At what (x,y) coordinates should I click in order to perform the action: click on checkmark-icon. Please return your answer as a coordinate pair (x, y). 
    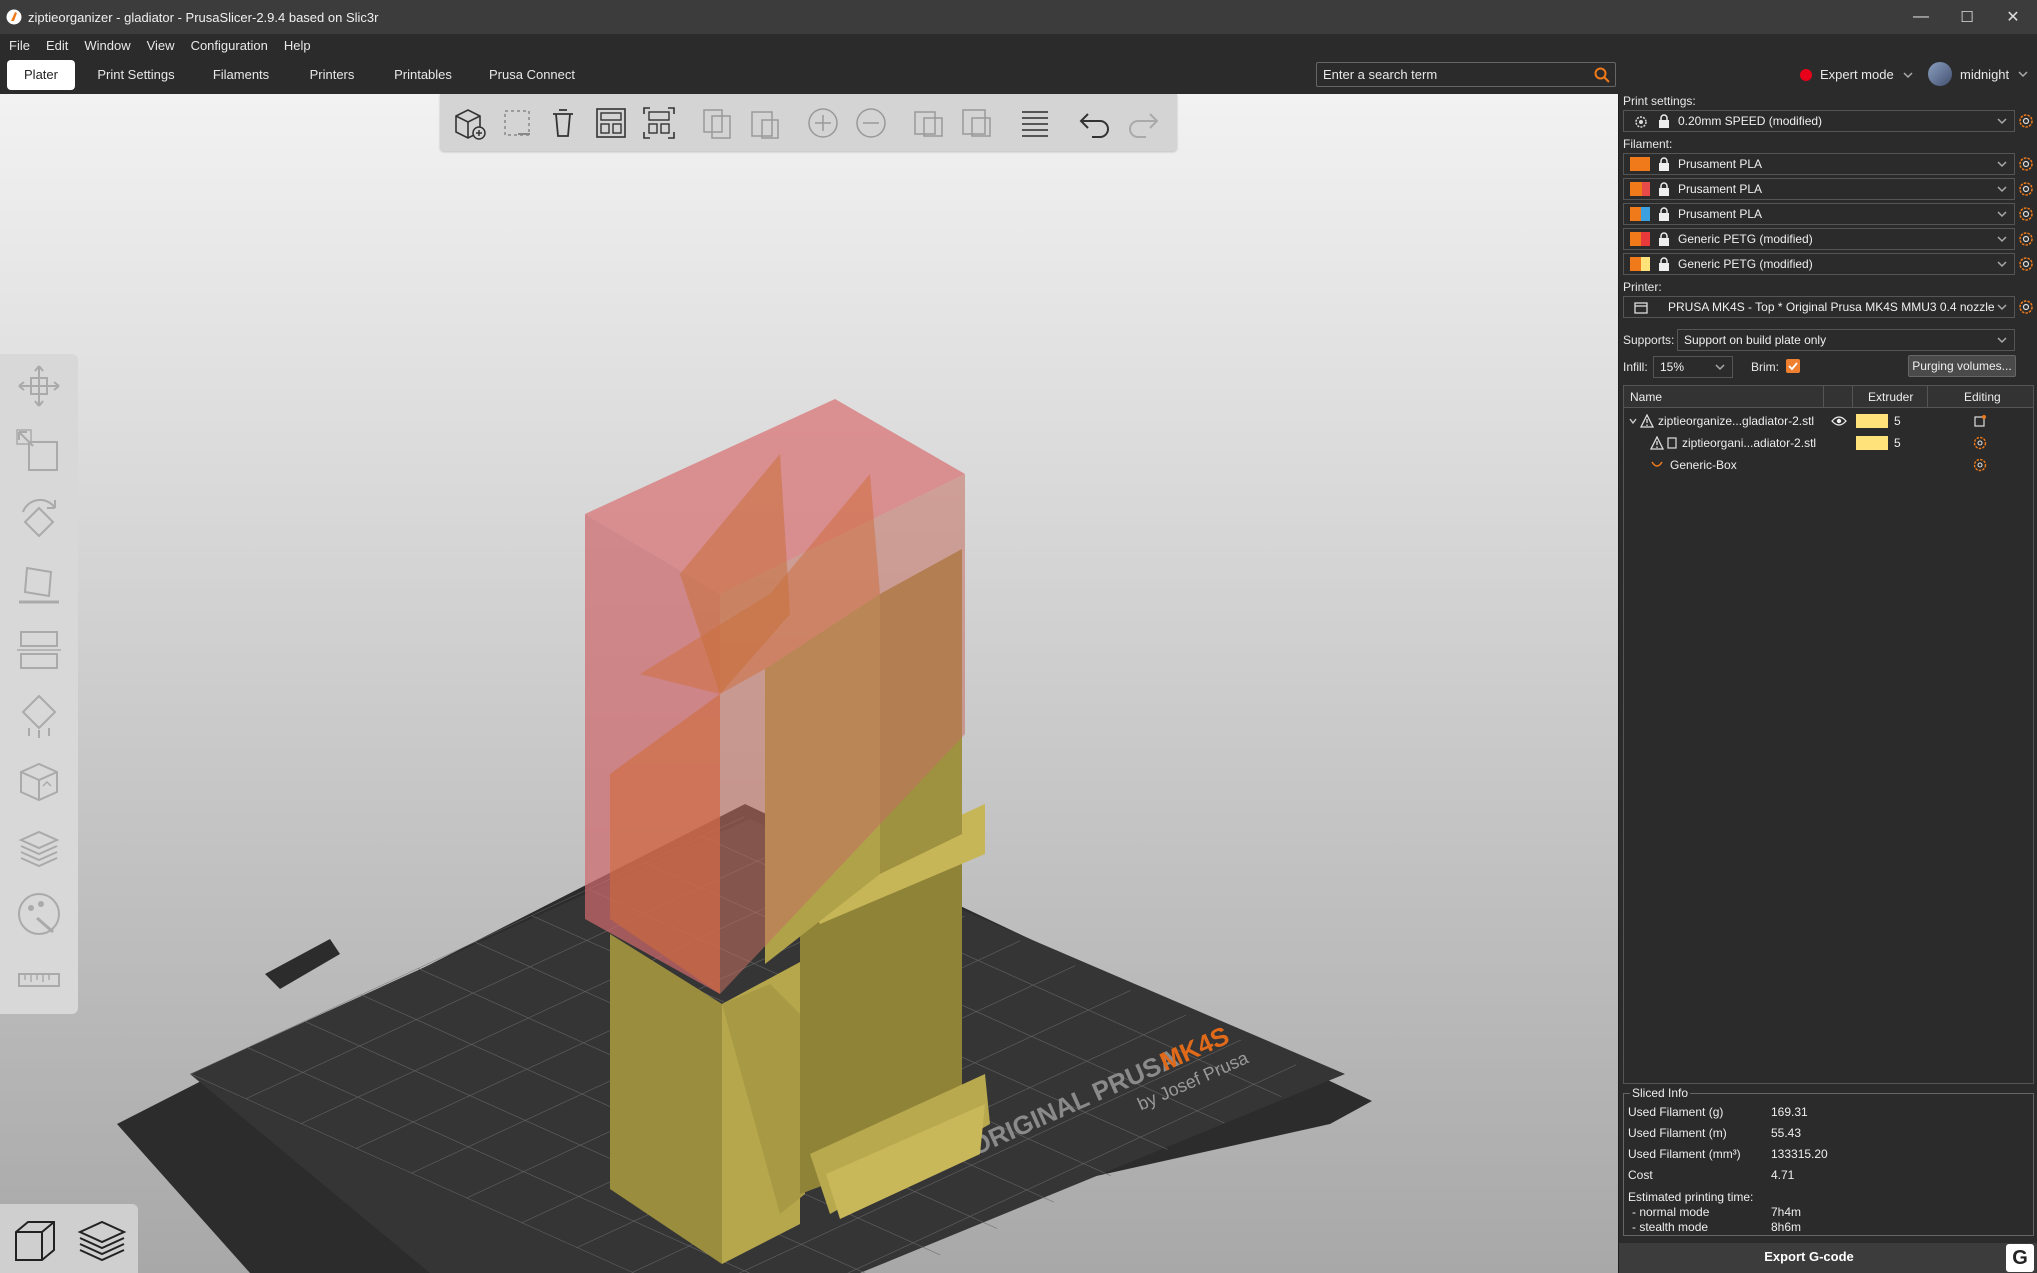
    Looking at the image, I should click on (1793, 366).